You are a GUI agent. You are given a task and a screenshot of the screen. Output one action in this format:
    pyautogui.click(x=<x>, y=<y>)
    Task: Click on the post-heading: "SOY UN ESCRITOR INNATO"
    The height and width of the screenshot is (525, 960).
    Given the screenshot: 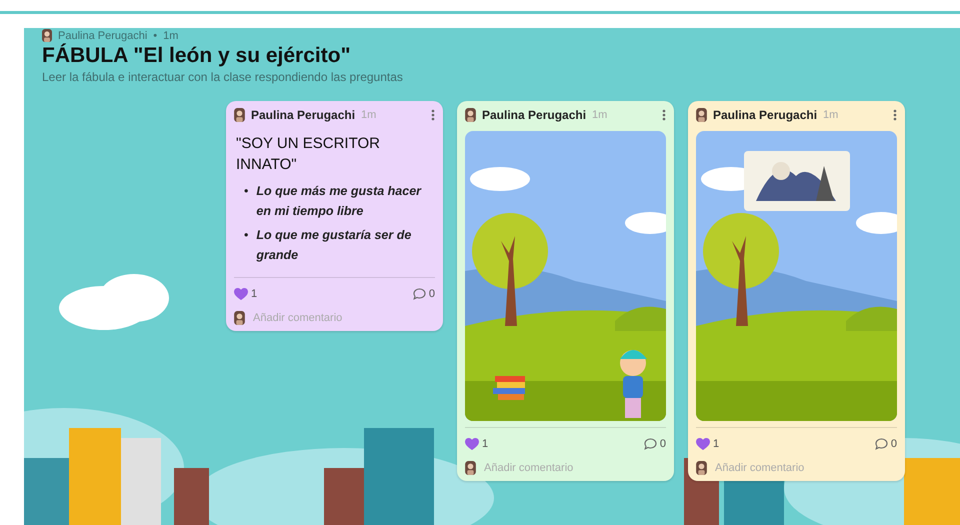 What is the action you would take?
    pyautogui.click(x=308, y=154)
    